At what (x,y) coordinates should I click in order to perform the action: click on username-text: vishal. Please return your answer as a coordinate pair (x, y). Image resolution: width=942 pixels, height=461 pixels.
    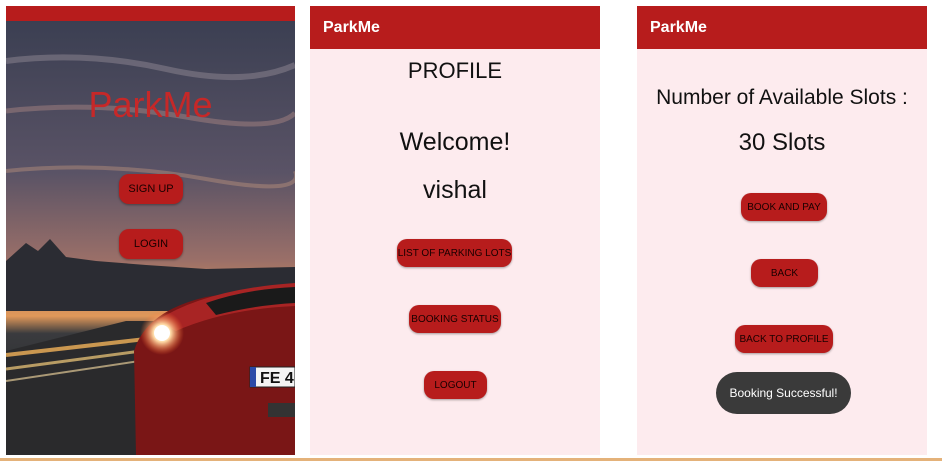
    Looking at the image, I should click on (455, 190).